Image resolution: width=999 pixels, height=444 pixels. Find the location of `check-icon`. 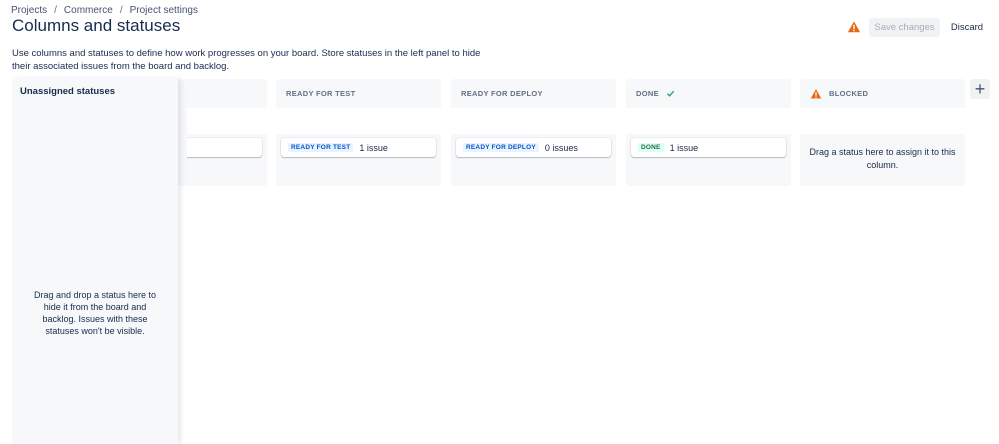

check-icon is located at coordinates (670, 93).